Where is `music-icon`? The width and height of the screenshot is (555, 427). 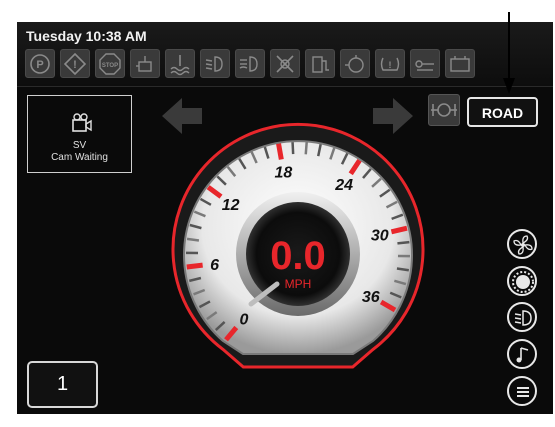 music-icon is located at coordinates (522, 355).